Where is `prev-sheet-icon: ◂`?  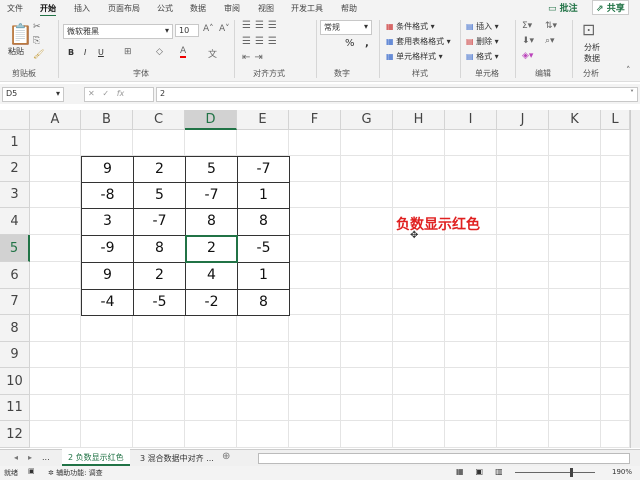
prev-sheet-icon: ◂ is located at coordinates (16, 457).